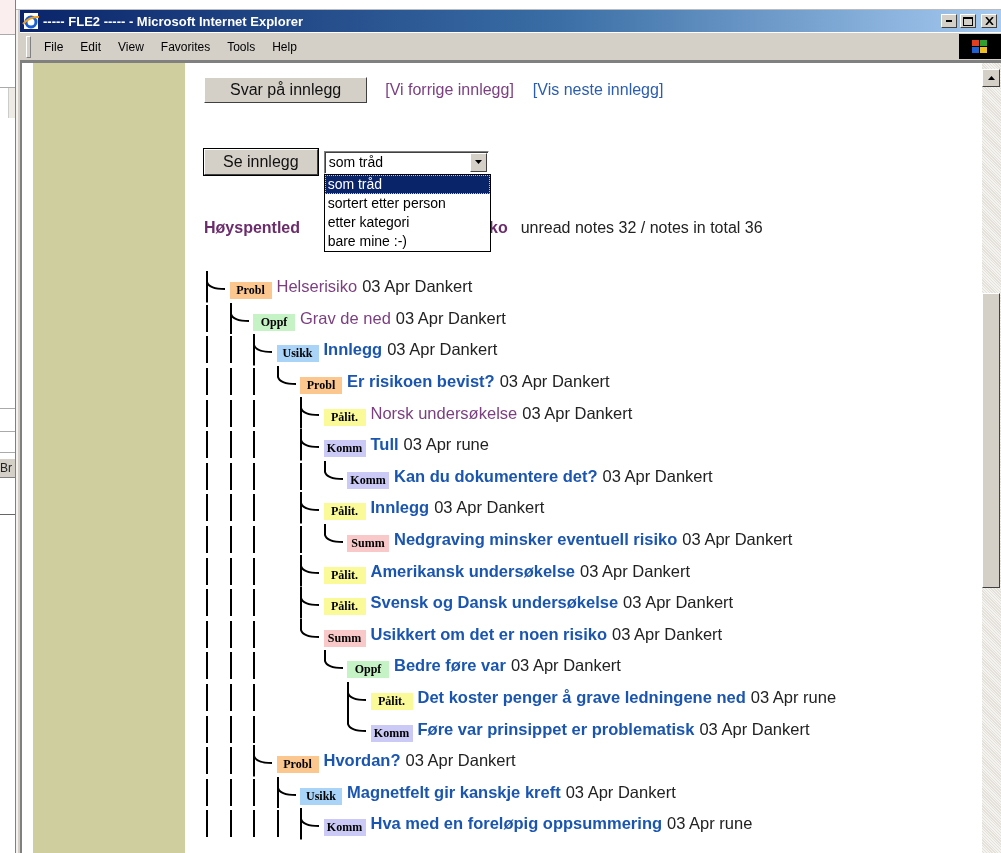 This screenshot has height=853, width=1001. I want to click on post-link: Føre var prinsippet er problematisk, so click(556, 729).